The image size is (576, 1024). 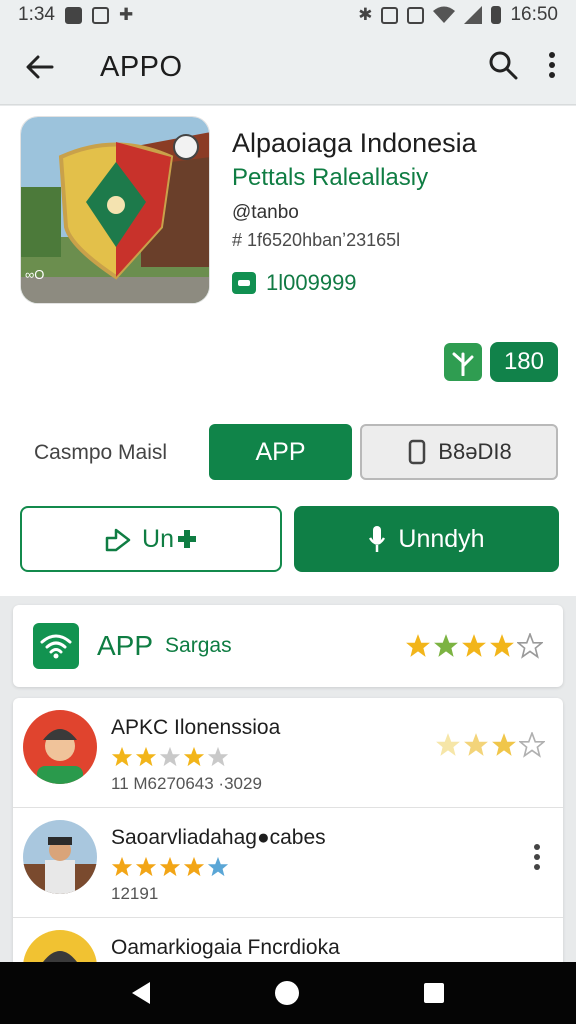 I want to click on review-author: Oamarkiogaia Fncrdioka, so click(x=225, y=947).